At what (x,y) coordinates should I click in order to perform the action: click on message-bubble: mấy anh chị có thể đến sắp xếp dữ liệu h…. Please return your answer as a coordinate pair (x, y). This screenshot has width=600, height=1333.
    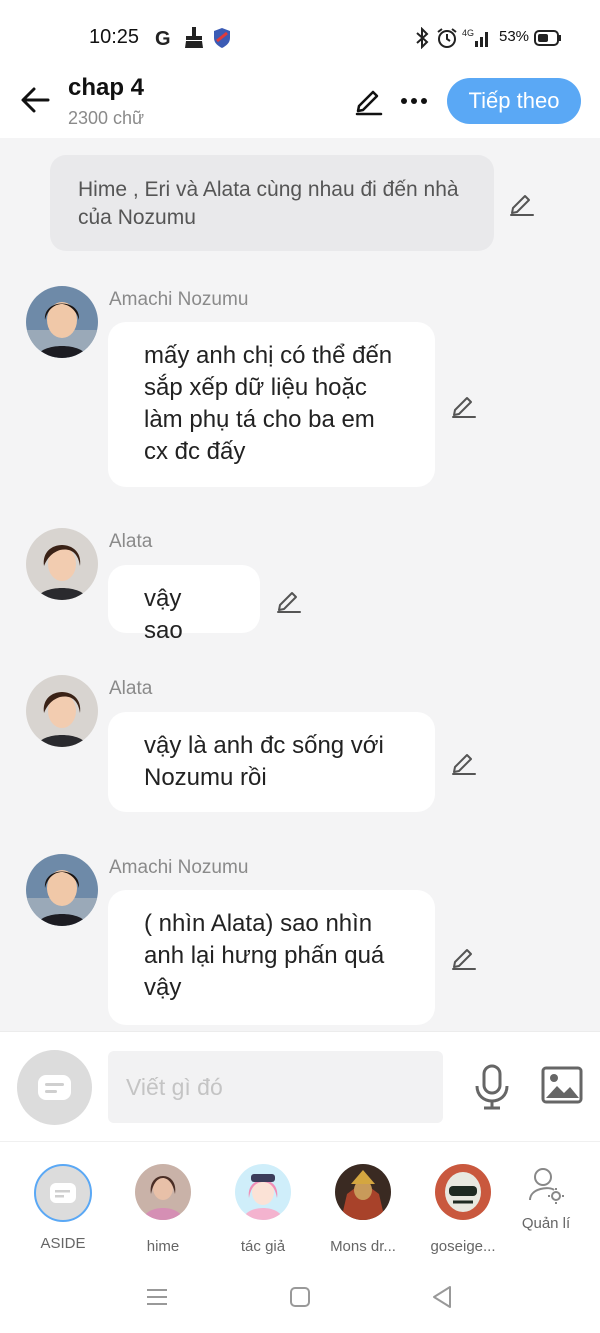
    Looking at the image, I should click on (271, 404).